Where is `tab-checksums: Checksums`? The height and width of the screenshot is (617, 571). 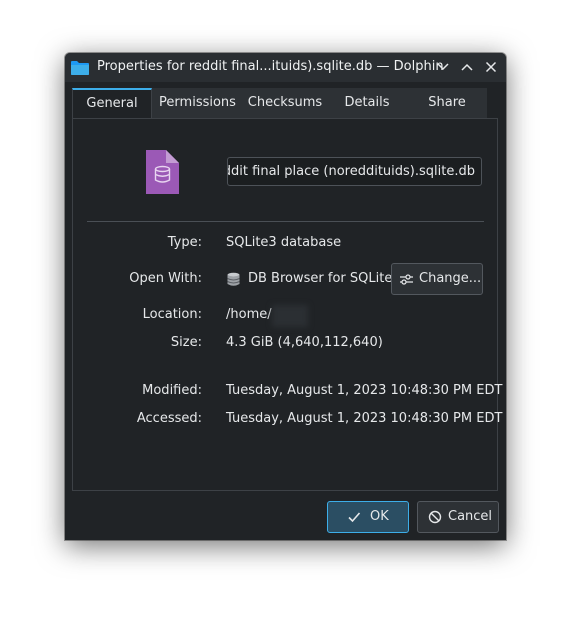 tab-checksums: Checksums is located at coordinates (285, 103).